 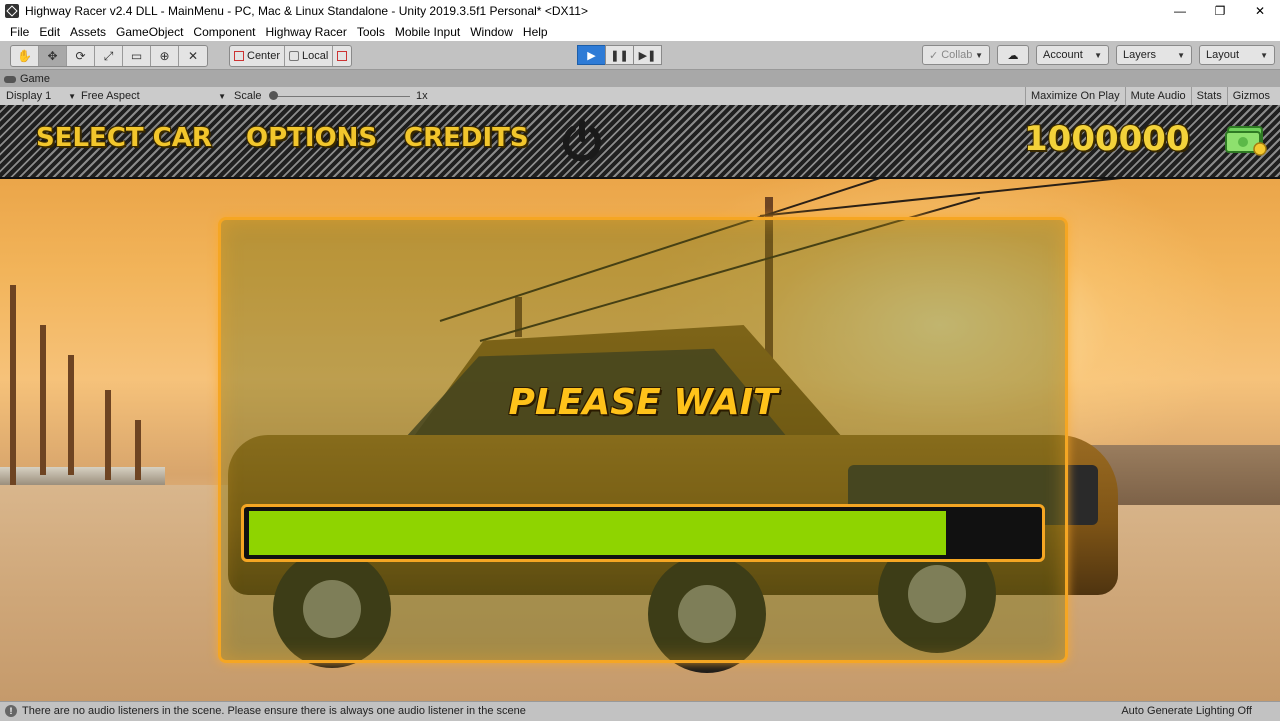 I want to click on pivot-local-button: Local, so click(x=309, y=56).